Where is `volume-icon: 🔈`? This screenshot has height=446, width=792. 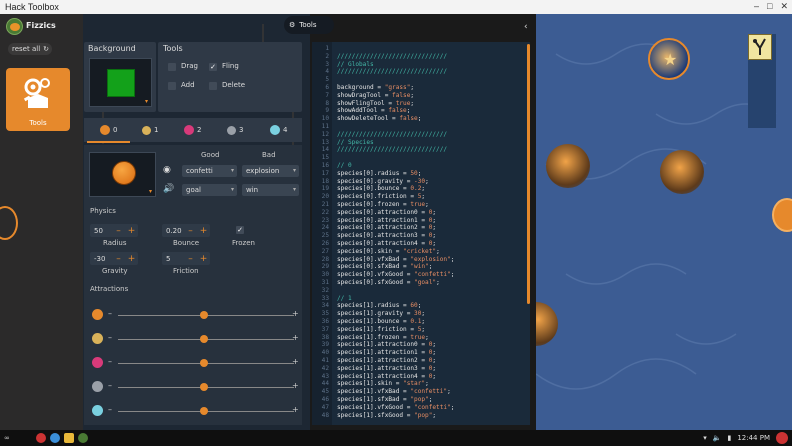 volume-icon: 🔈 is located at coordinates (717, 438).